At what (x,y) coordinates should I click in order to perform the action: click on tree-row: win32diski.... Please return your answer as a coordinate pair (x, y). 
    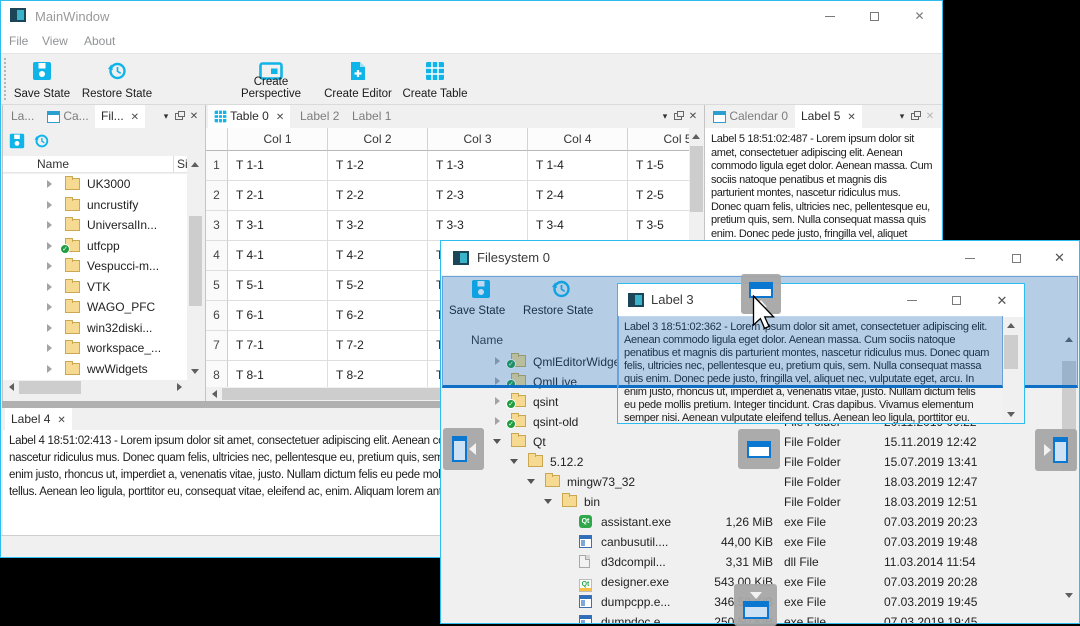
    Looking at the image, I should click on (95, 328).